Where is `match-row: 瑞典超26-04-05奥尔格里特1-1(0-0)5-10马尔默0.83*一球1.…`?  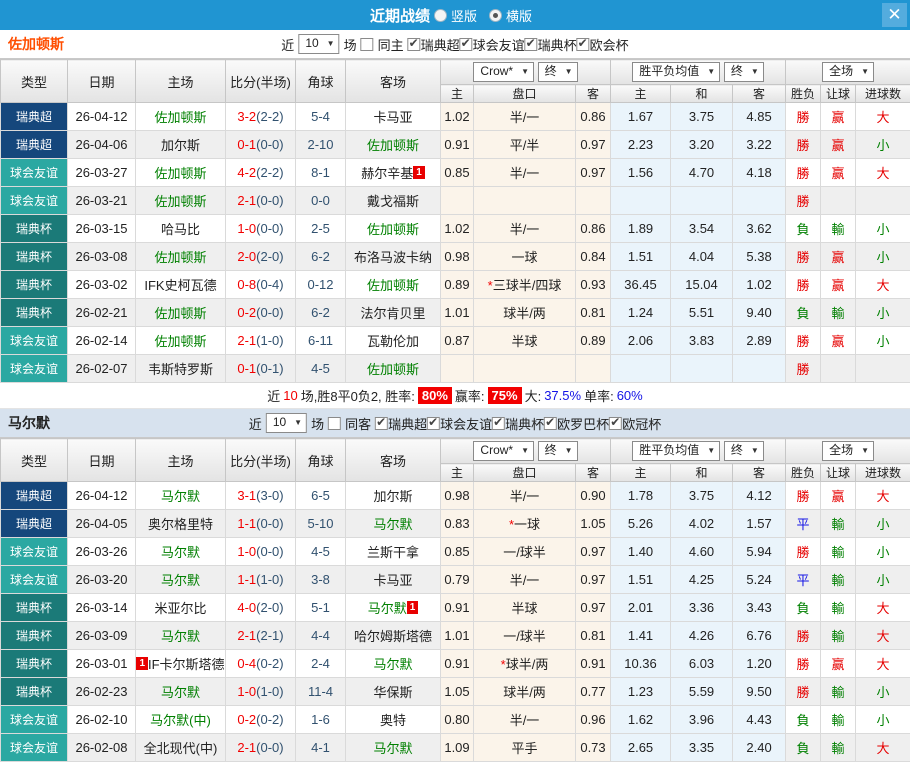 match-row: 瑞典超26-04-05奥尔格里特1-1(0-0)5-10马尔默0.83*一球1.… is located at coordinates (455, 524).